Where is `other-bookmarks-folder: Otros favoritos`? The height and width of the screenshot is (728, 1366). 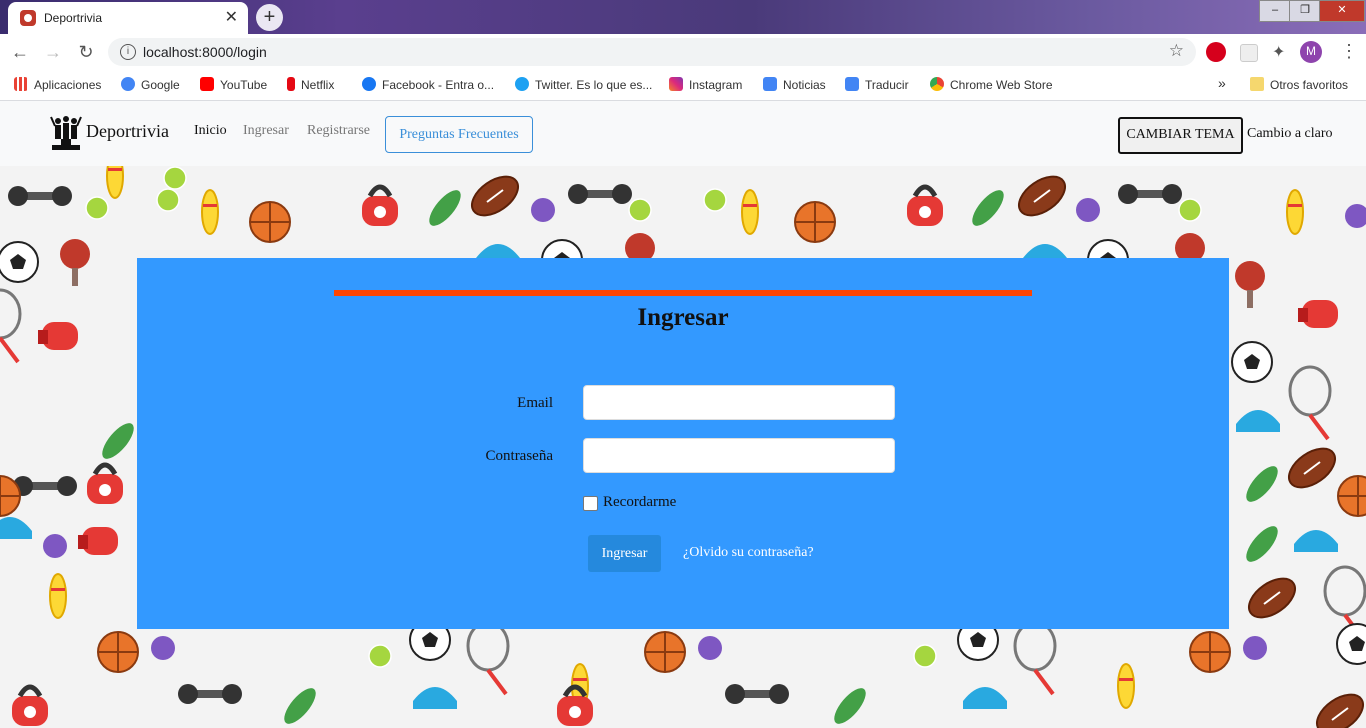
other-bookmarks-folder: Otros favoritos is located at coordinates (1299, 84).